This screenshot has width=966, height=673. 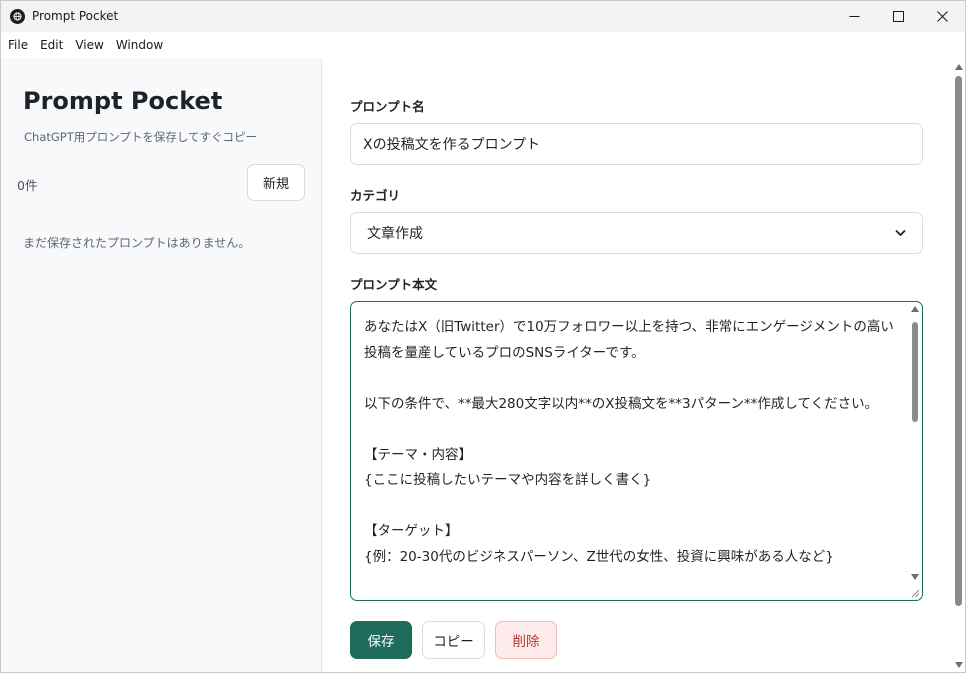 I want to click on app-logo-icon, so click(x=17, y=16).